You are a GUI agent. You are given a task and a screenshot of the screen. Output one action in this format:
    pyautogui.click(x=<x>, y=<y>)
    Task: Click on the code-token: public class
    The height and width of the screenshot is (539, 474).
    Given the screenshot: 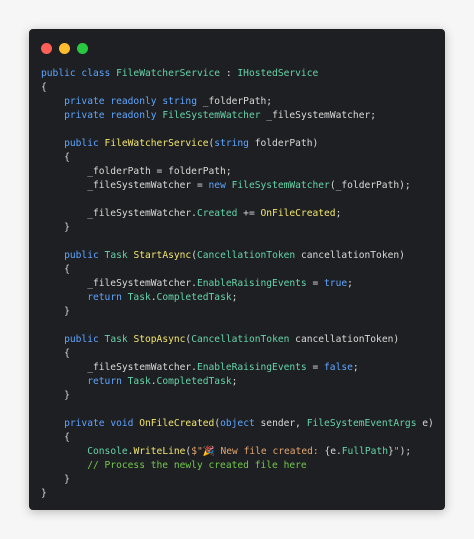 What is the action you would take?
    pyautogui.click(x=79, y=73)
    